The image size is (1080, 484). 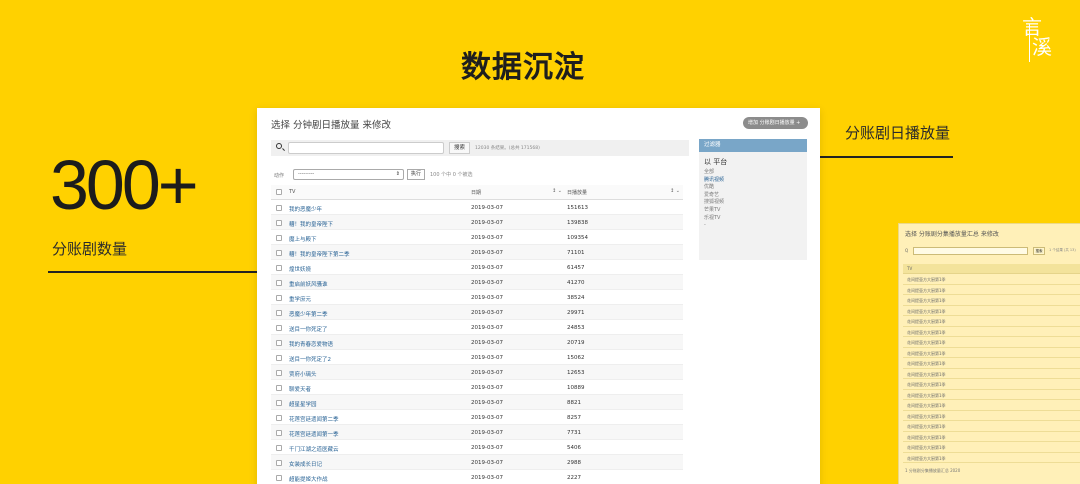 I want to click on row-title-link: 糟！我的皇帝陛下第二季, so click(x=319, y=254).